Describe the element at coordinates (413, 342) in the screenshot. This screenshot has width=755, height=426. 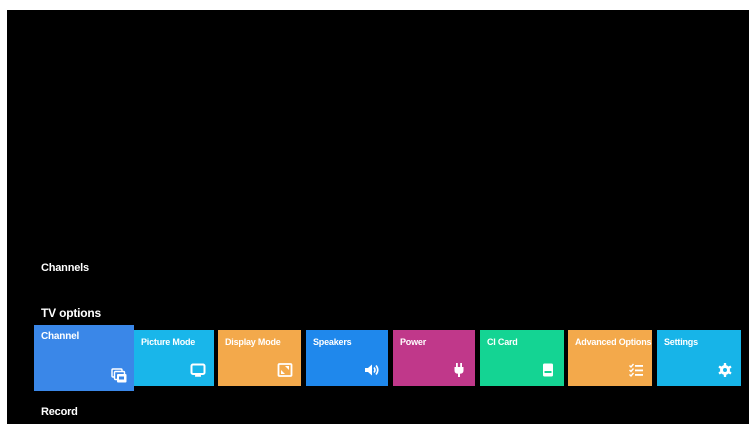
I see `tile-label: Power` at that location.